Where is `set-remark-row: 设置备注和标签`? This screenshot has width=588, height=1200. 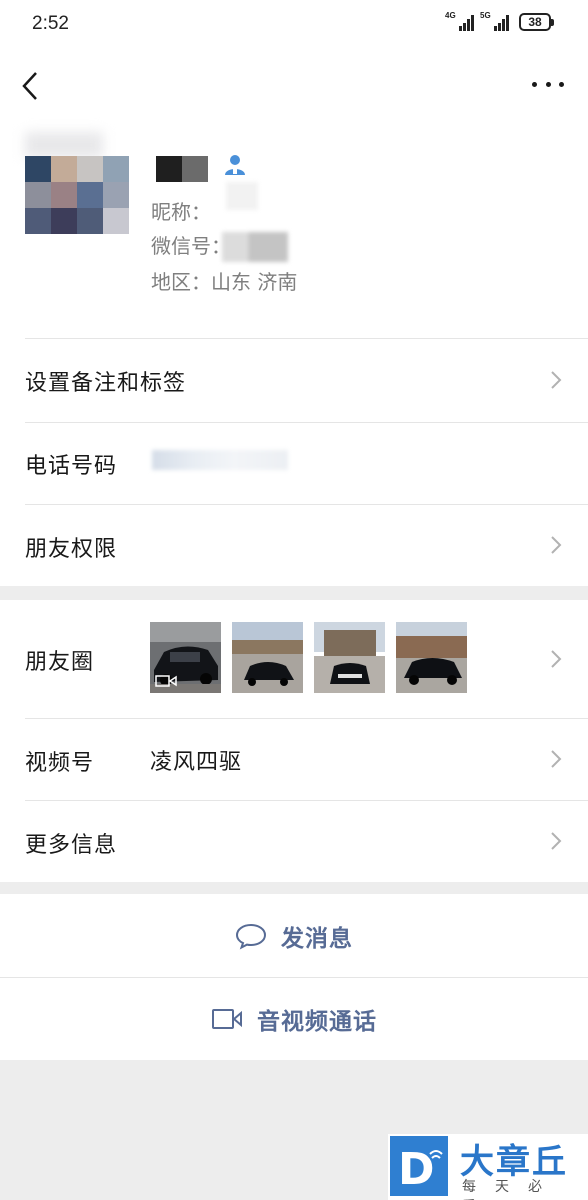 set-remark-row: 设置备注和标签 is located at coordinates (294, 380).